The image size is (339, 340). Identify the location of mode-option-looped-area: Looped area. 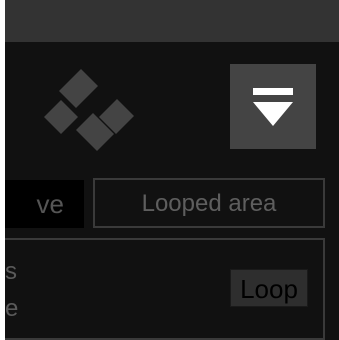
(209, 203).